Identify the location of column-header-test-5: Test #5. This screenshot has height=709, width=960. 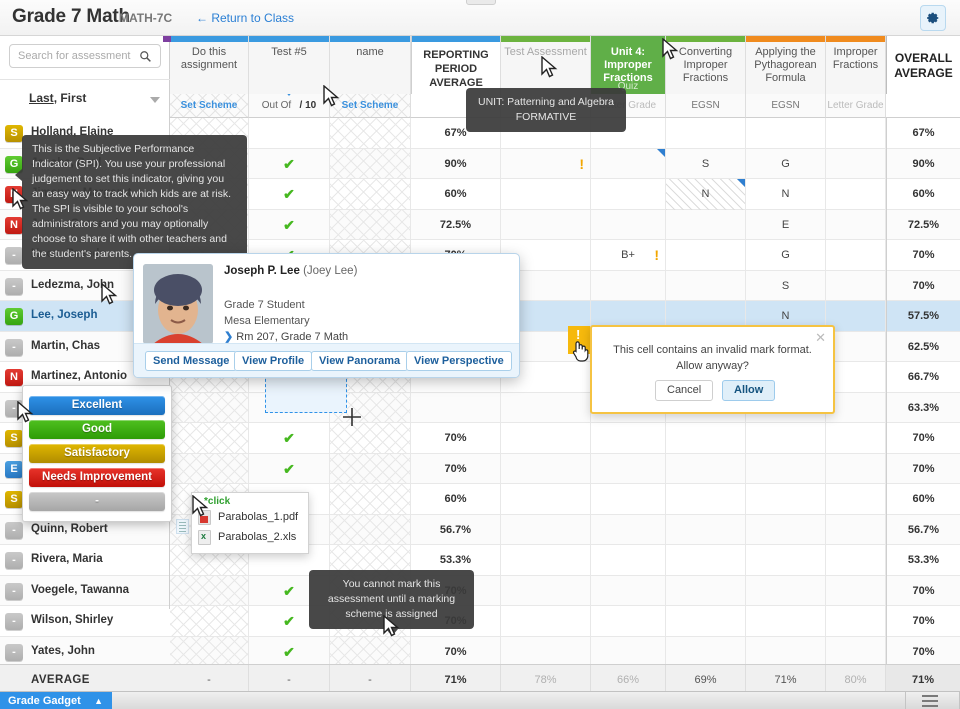
(289, 65).